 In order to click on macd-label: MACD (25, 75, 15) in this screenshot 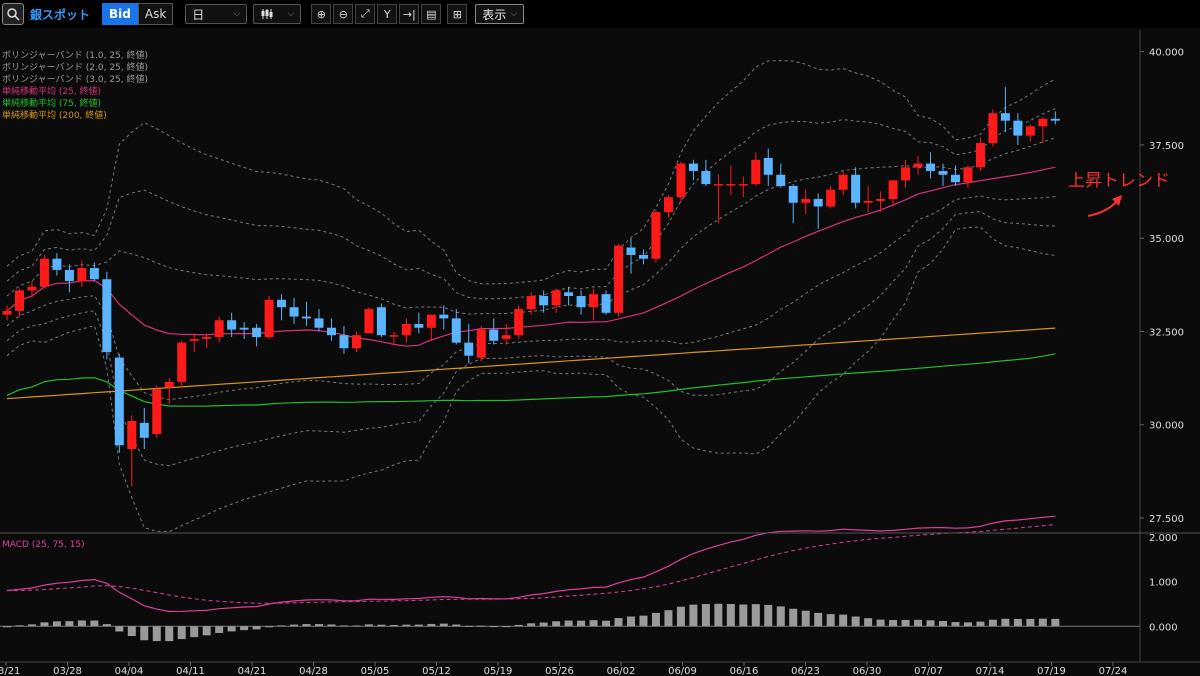, I will do `click(43, 545)`.